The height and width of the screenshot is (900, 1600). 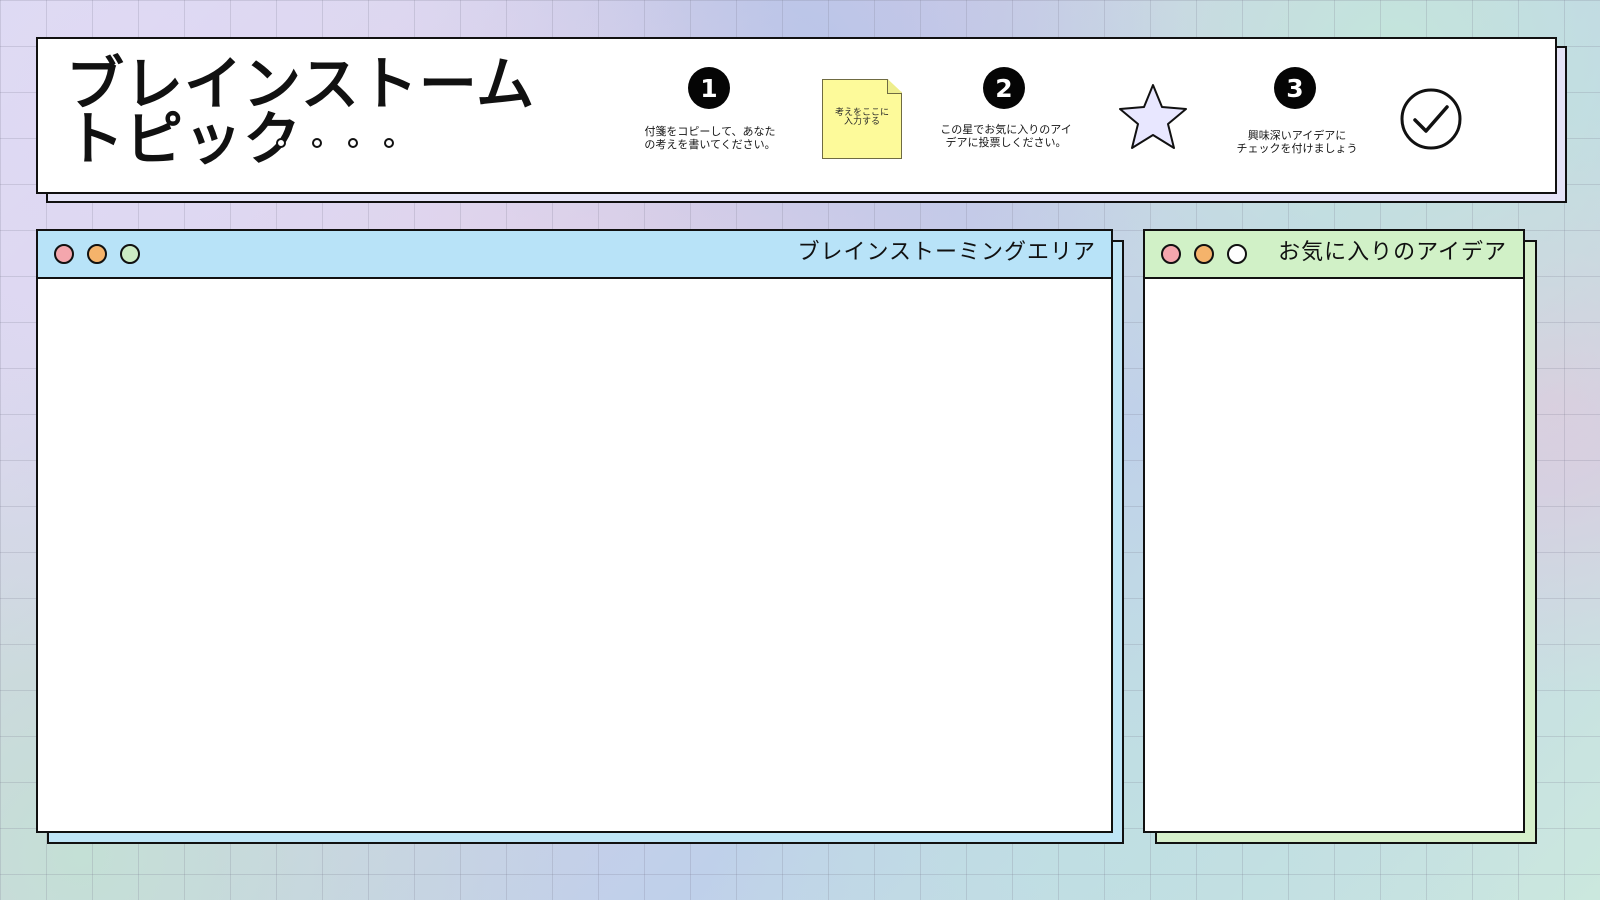 What do you see at coordinates (1295, 88) in the screenshot?
I see `step-3-badge: 3` at bounding box center [1295, 88].